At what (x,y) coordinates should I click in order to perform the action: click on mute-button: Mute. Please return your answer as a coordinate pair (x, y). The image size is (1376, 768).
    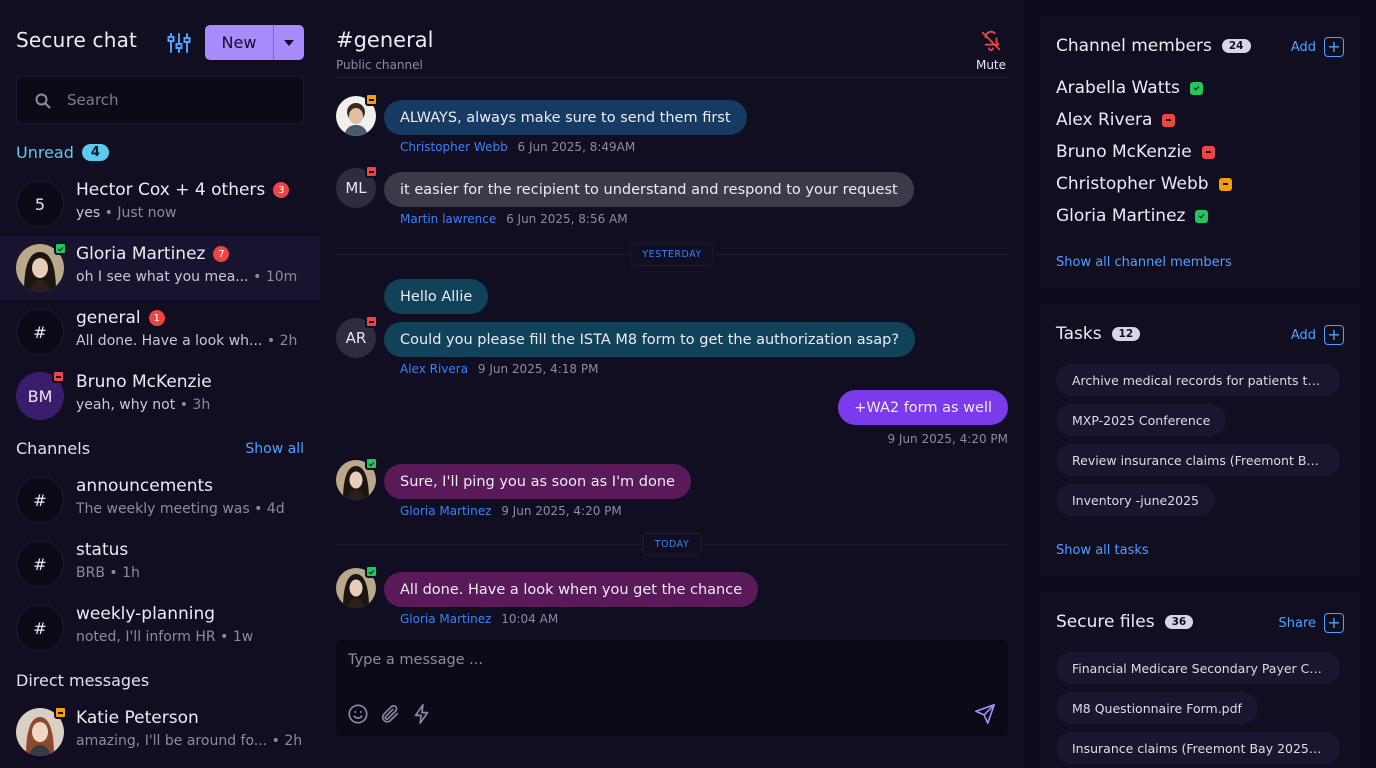
    Looking at the image, I should click on (991, 51).